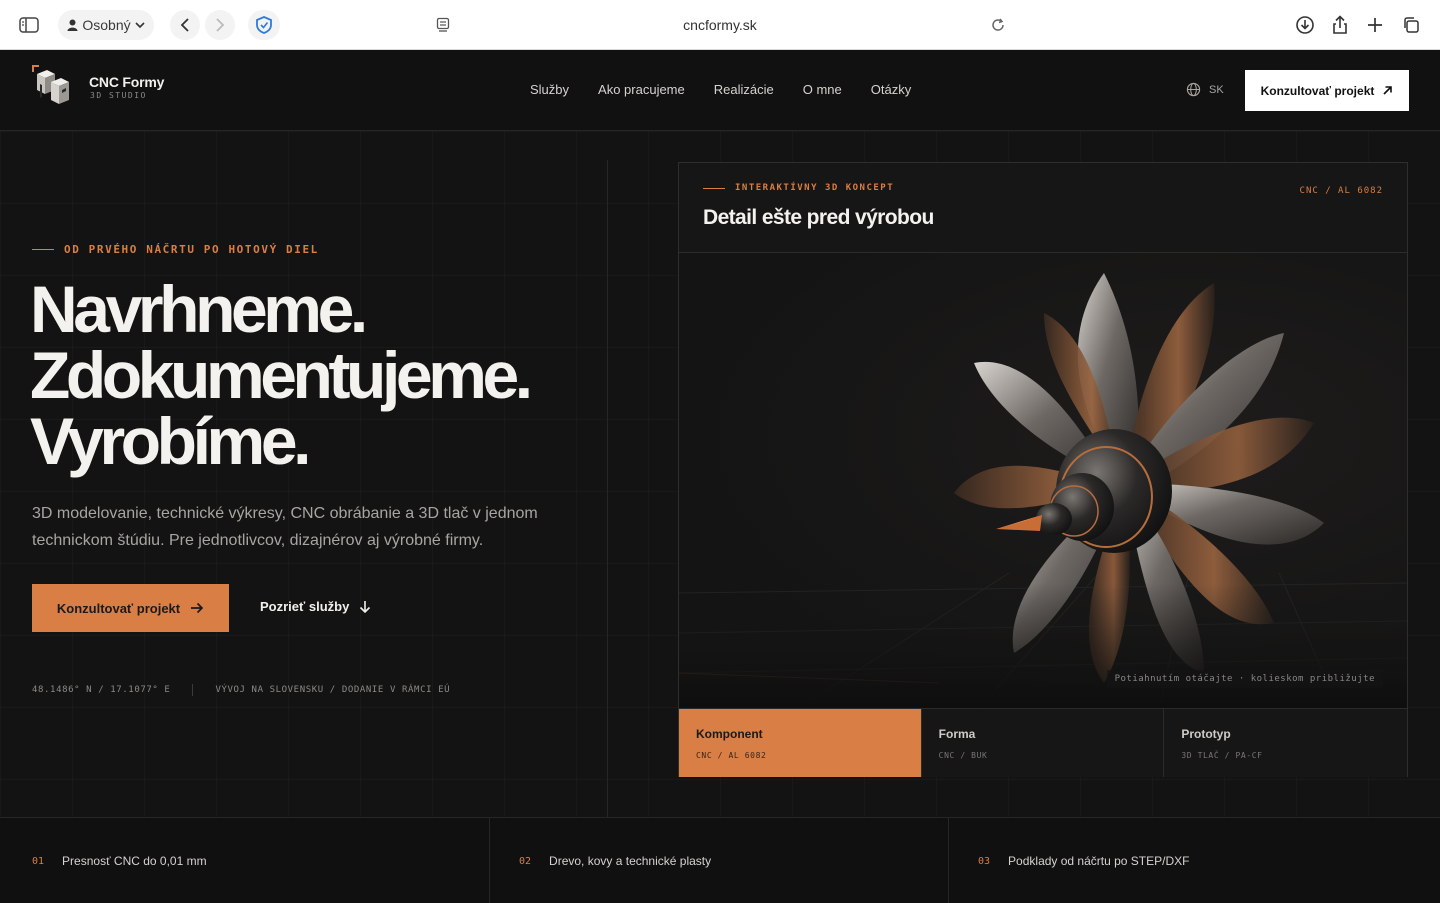 This screenshot has height=903, width=1440. I want to click on forward-button, so click(220, 25).